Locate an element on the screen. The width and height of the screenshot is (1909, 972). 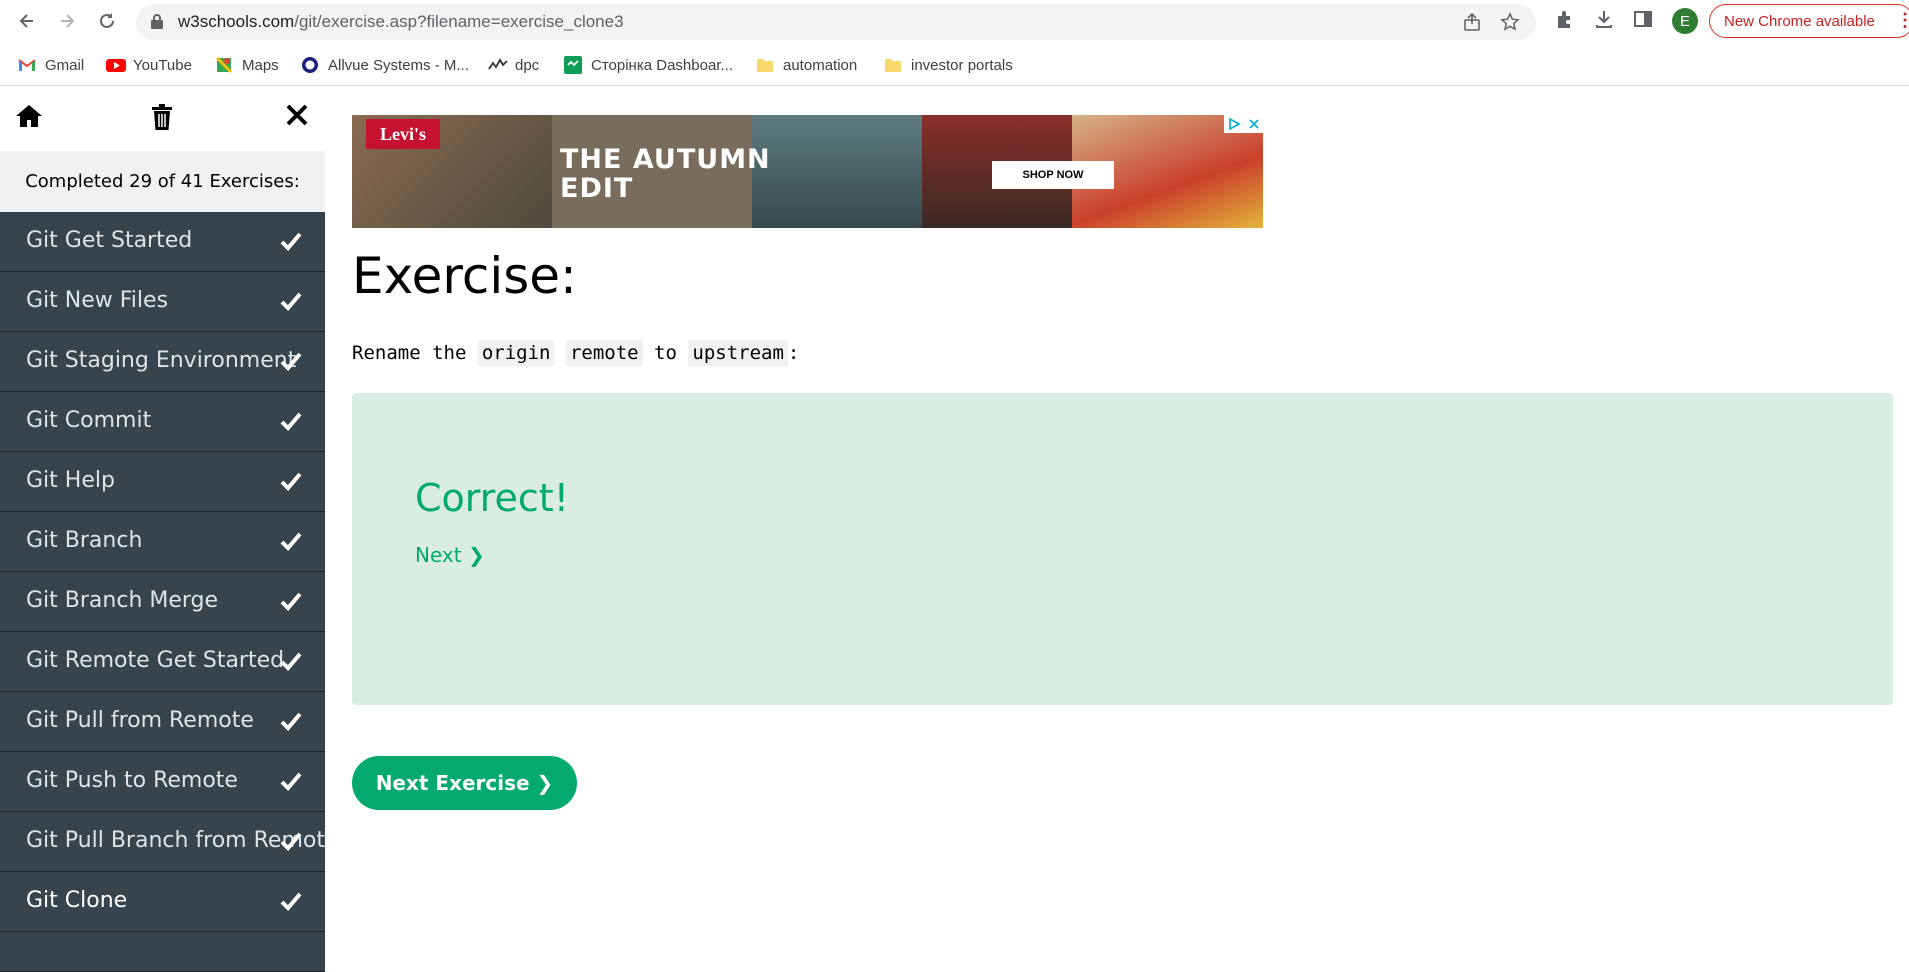
bookmark-dpc: dpc is located at coordinates (513, 65).